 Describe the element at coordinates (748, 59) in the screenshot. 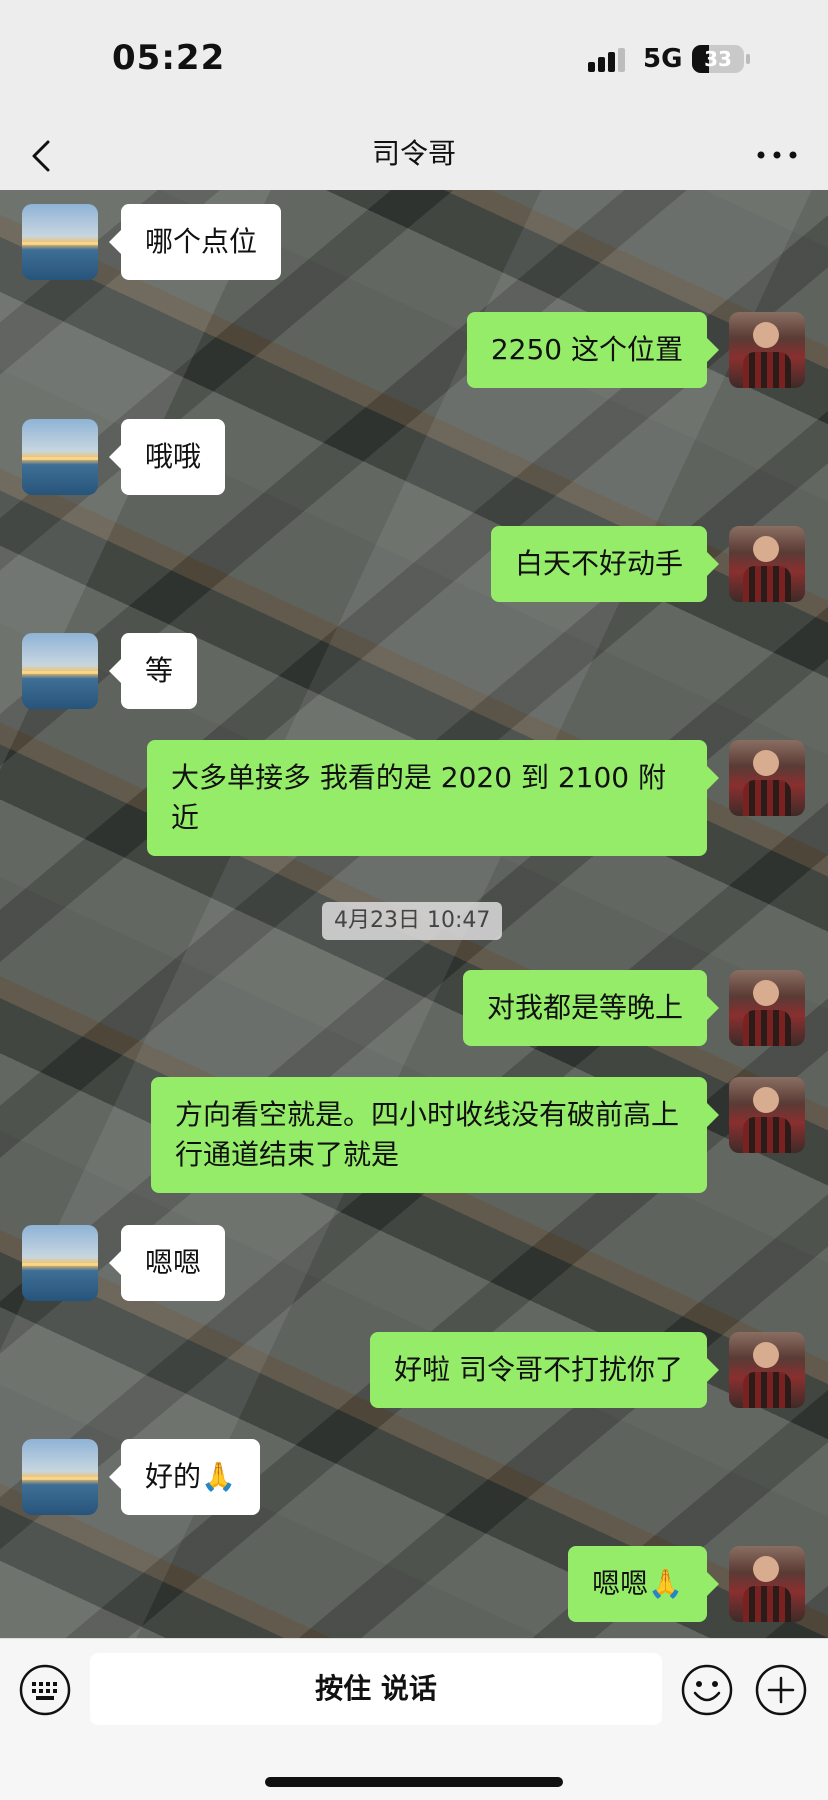

I see `battery-tip` at that location.